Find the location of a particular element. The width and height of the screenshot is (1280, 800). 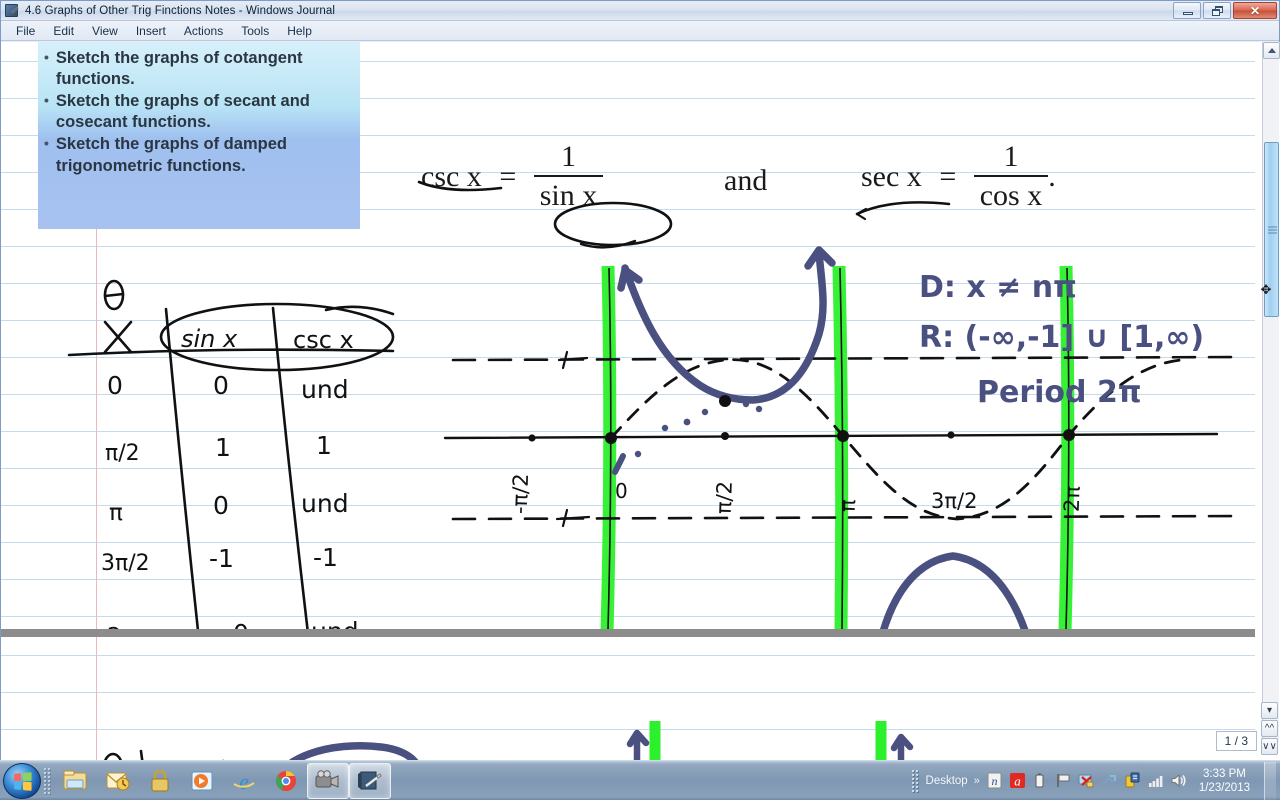

and-conjunction: and is located at coordinates (746, 180).